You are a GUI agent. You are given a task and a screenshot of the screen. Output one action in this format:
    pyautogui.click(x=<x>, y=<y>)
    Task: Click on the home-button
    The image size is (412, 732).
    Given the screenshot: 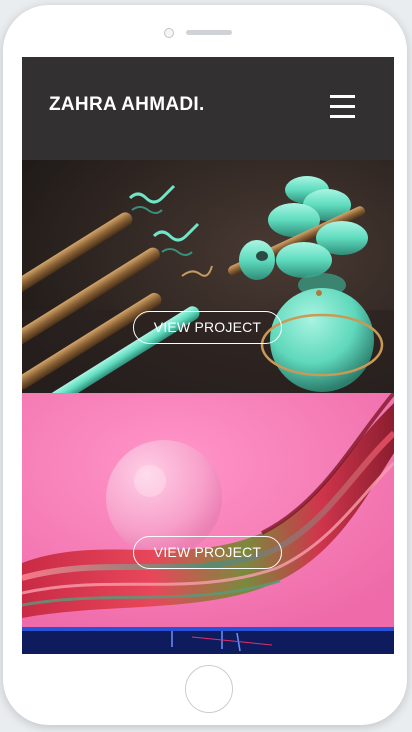 What is the action you would take?
    pyautogui.click(x=209, y=689)
    